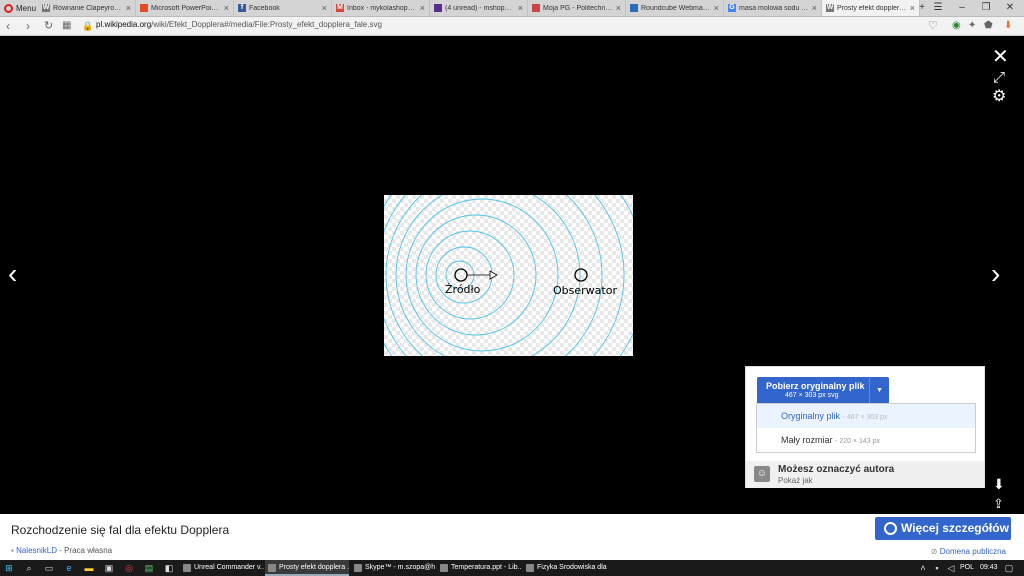  What do you see at coordinates (283, 8) in the screenshot?
I see `tab: f Facebook ×` at bounding box center [283, 8].